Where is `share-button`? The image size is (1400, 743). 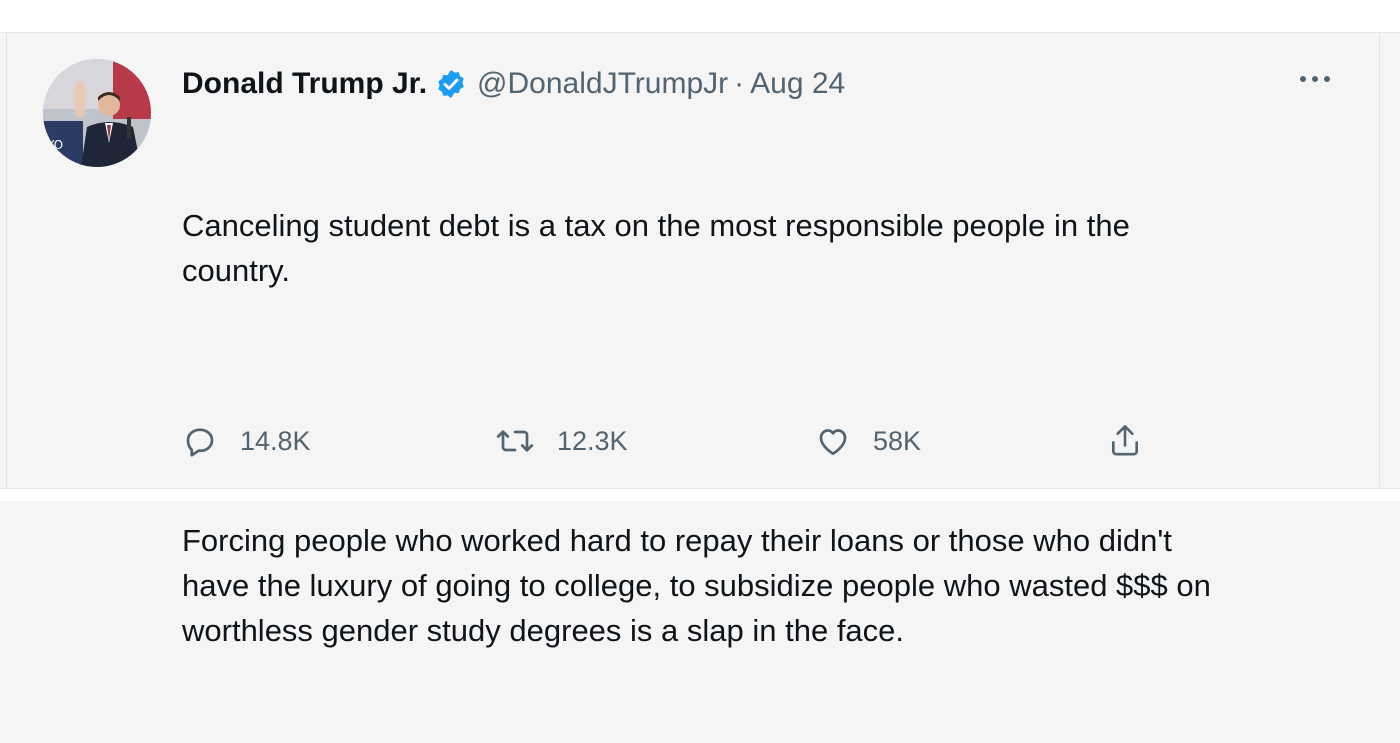 share-button is located at coordinates (1136, 441).